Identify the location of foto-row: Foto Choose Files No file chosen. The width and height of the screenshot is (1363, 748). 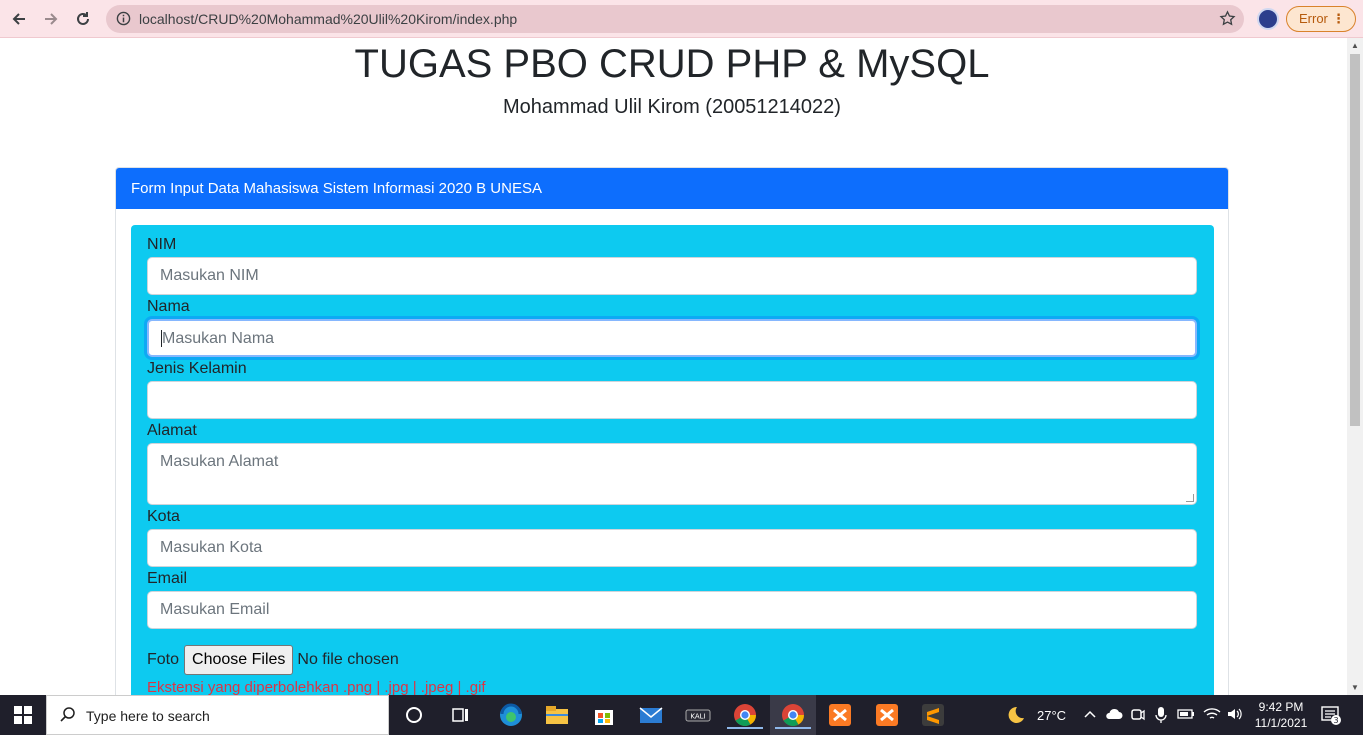
(273, 660).